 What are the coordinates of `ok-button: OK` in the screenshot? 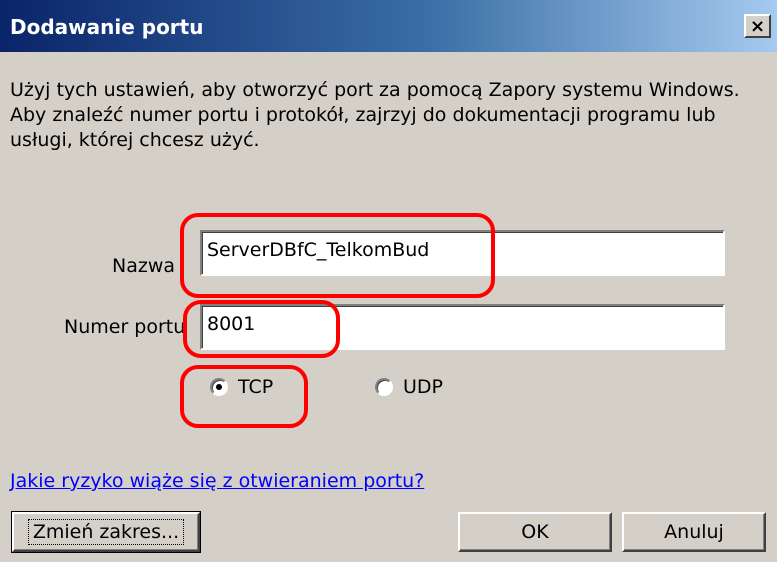 It's located at (535, 532).